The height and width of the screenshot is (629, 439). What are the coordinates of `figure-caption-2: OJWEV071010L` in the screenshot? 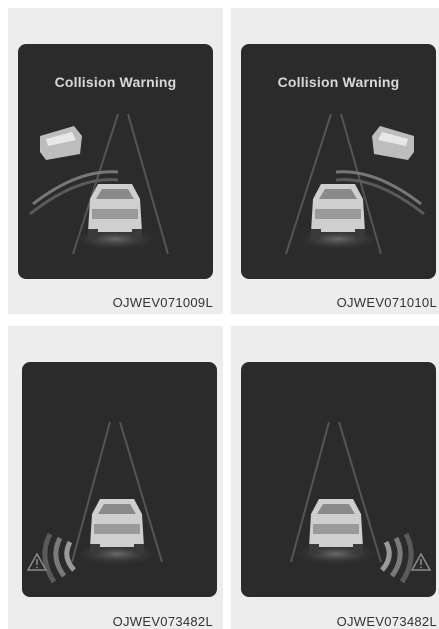 It's located at (386, 302).